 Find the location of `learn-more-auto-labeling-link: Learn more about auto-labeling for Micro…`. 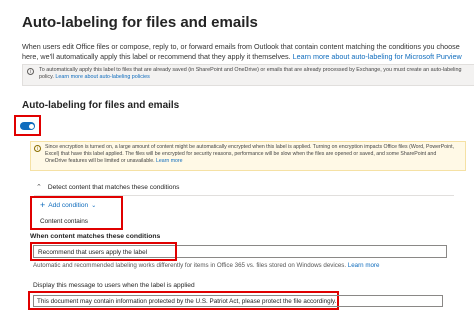

learn-more-auto-labeling-link: Learn more about auto-labeling for Micro… is located at coordinates (377, 56).